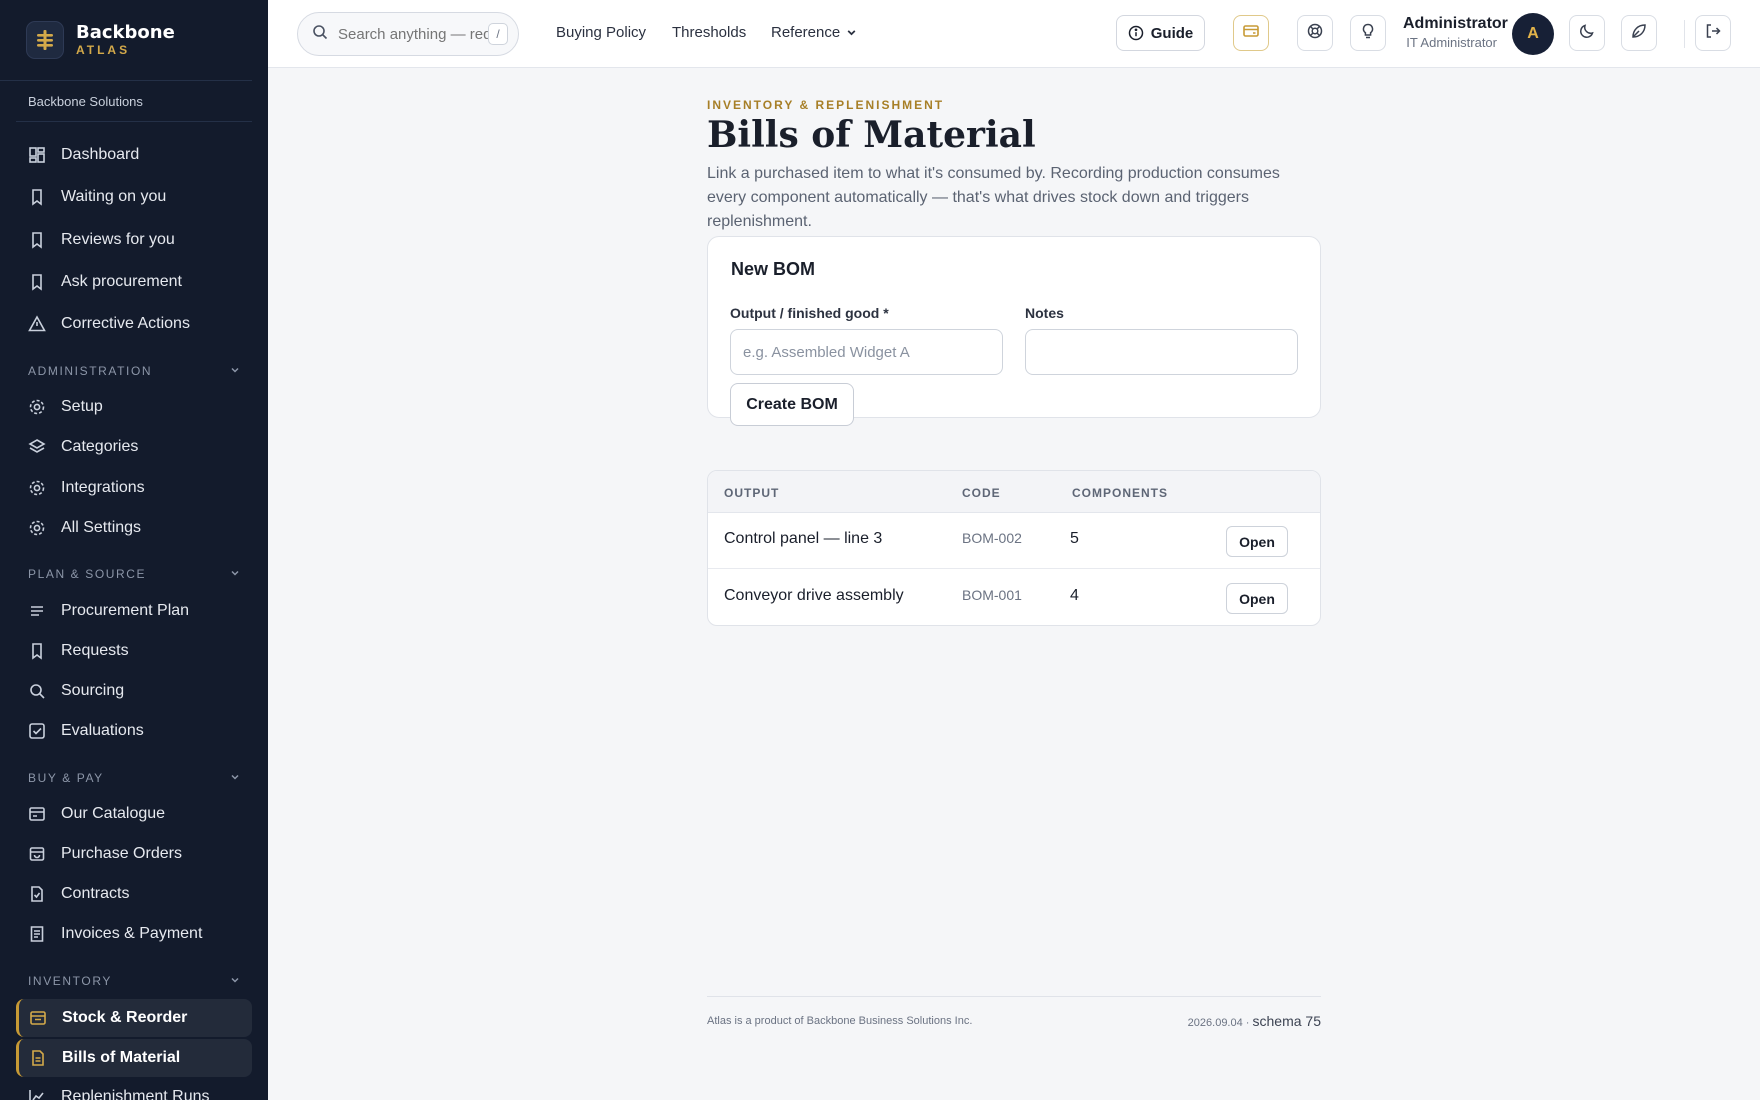 The width and height of the screenshot is (1760, 1100). What do you see at coordinates (125, 610) in the screenshot?
I see `sidebar-item-label: Procurement Plan` at bounding box center [125, 610].